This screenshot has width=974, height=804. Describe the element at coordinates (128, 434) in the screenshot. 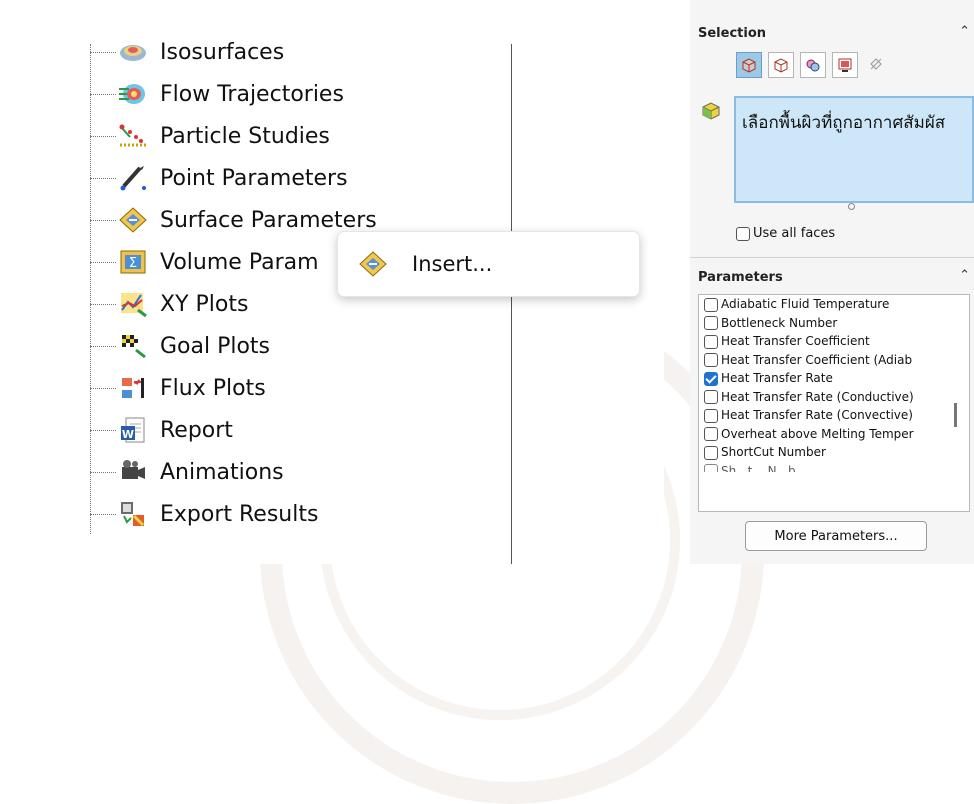

I see `svg-text: W` at that location.